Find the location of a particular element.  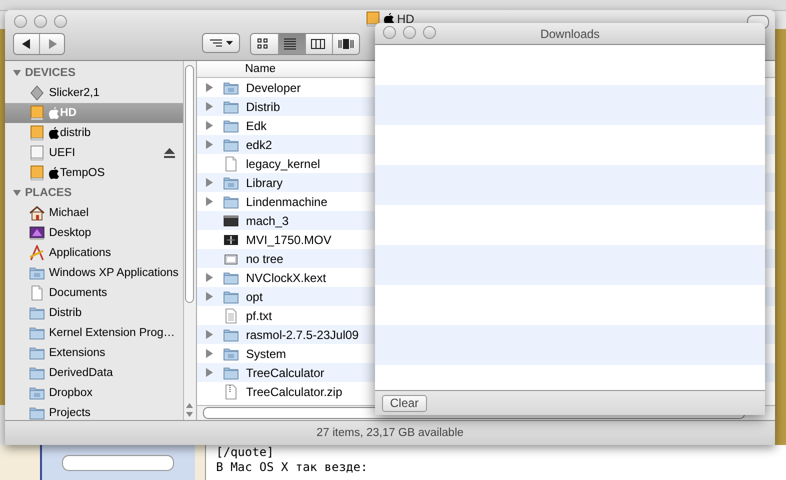

view-mode-switch is located at coordinates (305, 44).